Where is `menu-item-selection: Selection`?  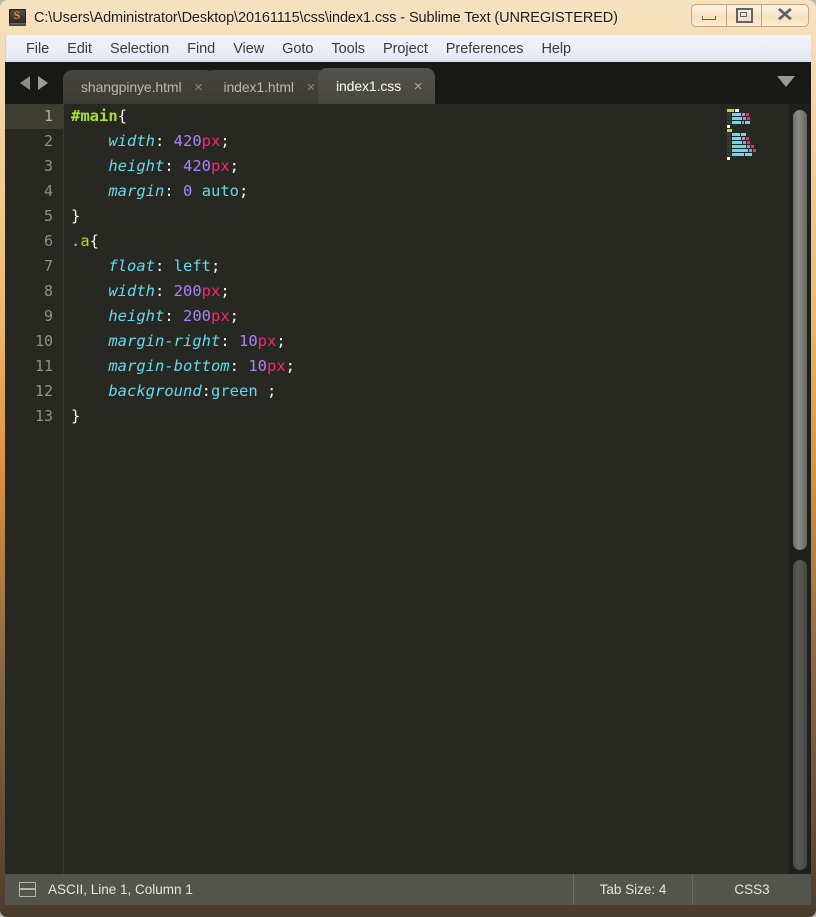 menu-item-selection: Selection is located at coordinates (139, 49).